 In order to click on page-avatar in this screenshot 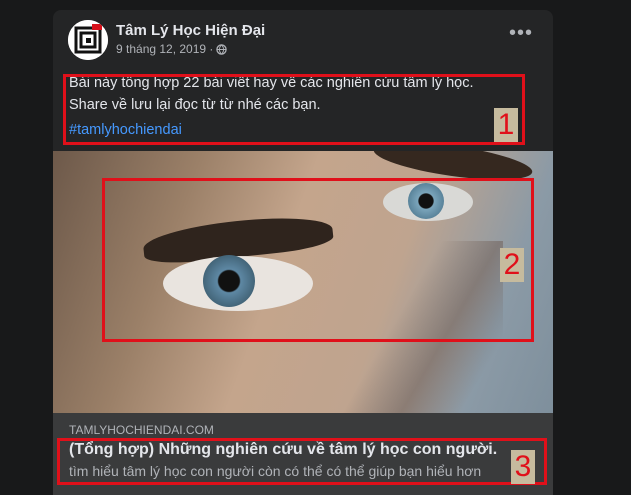, I will do `click(88, 40)`.